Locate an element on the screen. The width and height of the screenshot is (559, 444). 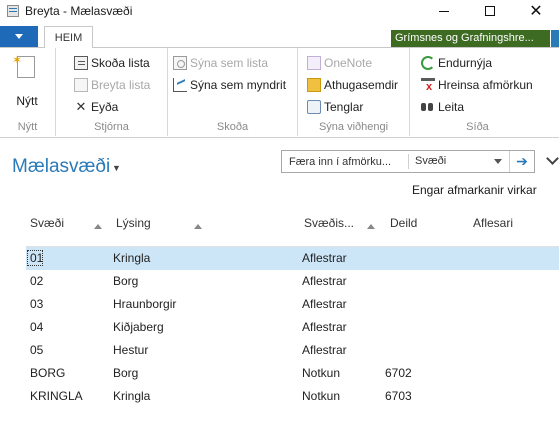
cell-area: 03 is located at coordinates (37, 304).